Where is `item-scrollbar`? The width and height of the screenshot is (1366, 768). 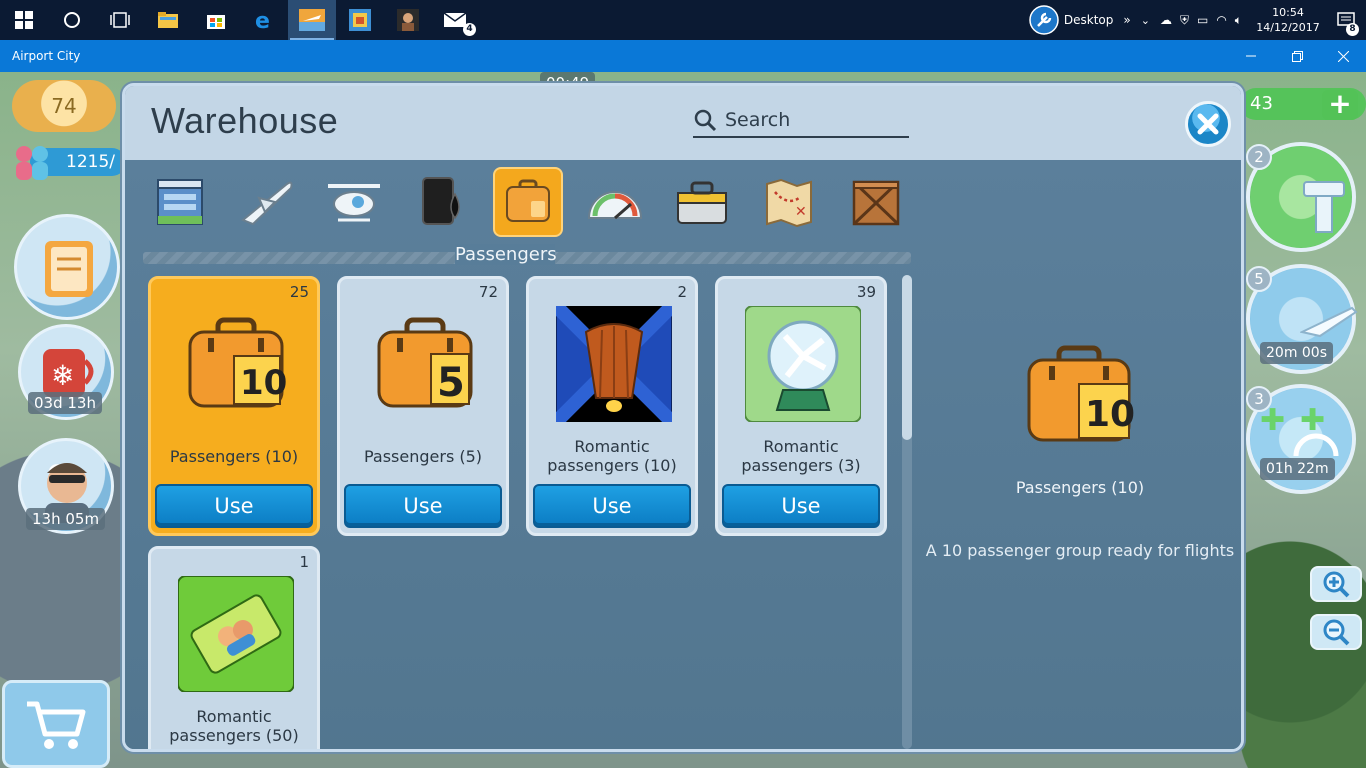
item-scrollbar is located at coordinates (907, 512).